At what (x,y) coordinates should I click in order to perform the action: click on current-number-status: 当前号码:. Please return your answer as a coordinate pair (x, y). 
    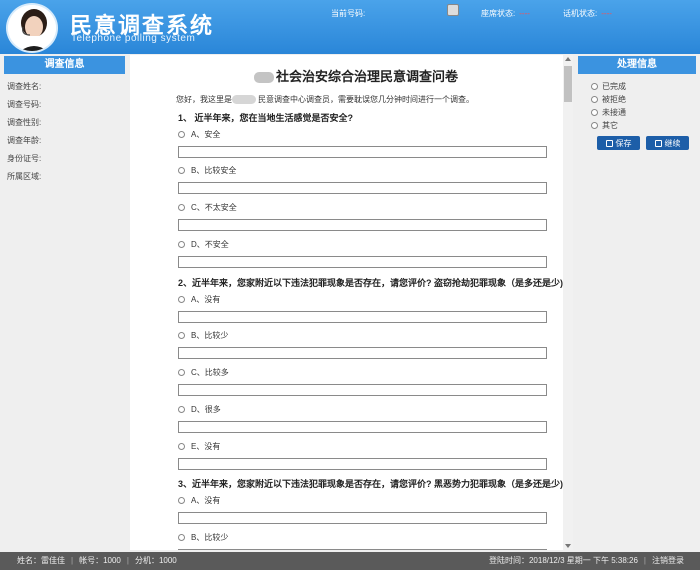
    Looking at the image, I should click on (348, 13).